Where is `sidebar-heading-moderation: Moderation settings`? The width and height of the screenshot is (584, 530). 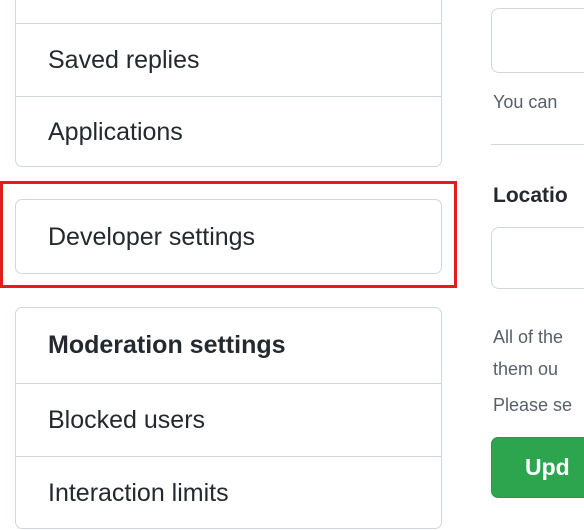 sidebar-heading-moderation: Moderation settings is located at coordinates (228, 345).